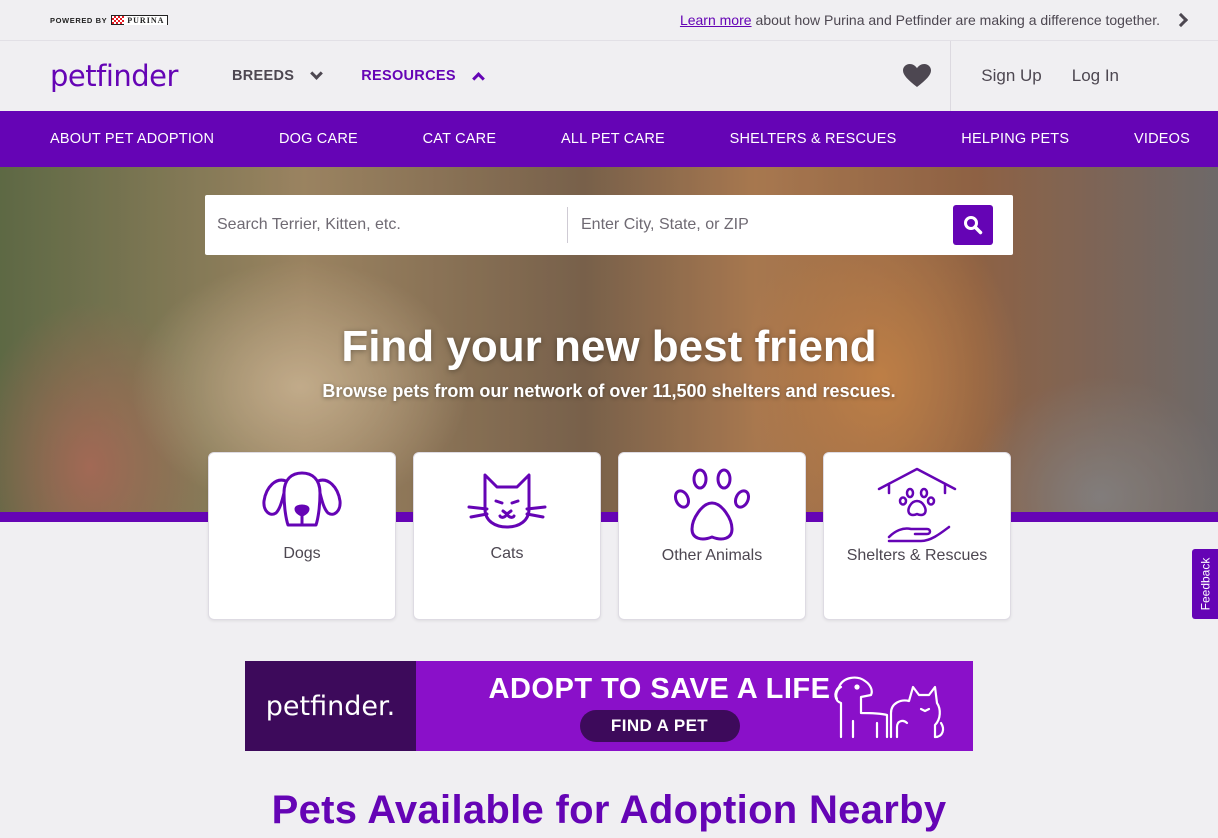  I want to click on category-card-shelters-rescues: Shelters & Rescues, so click(917, 536).